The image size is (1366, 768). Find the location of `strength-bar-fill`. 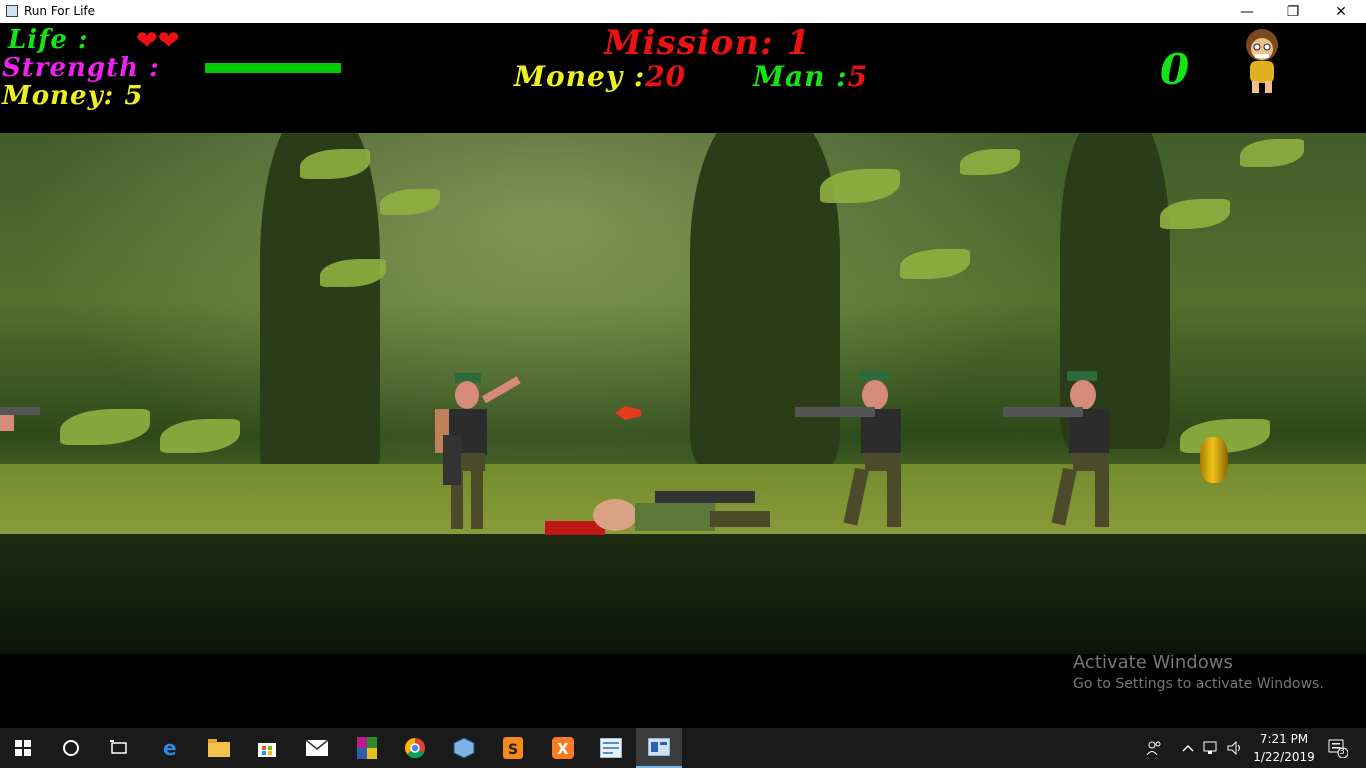

strength-bar-fill is located at coordinates (273, 68).